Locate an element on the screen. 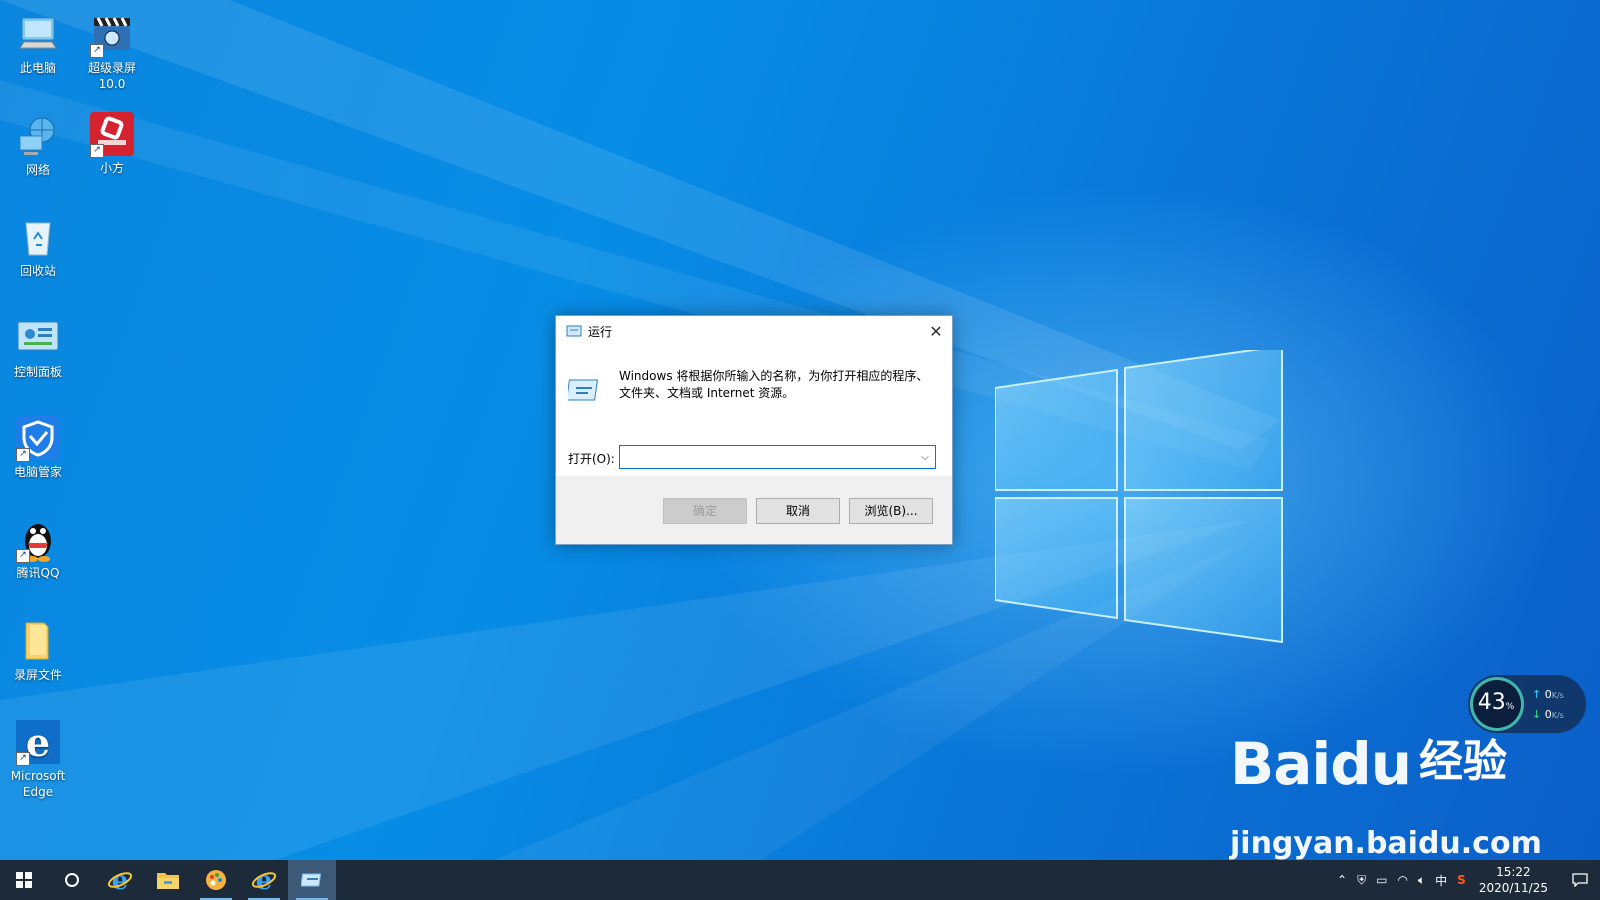 The height and width of the screenshot is (900, 1600). volume-icon: 🔈︎ is located at coordinates (1421, 880).